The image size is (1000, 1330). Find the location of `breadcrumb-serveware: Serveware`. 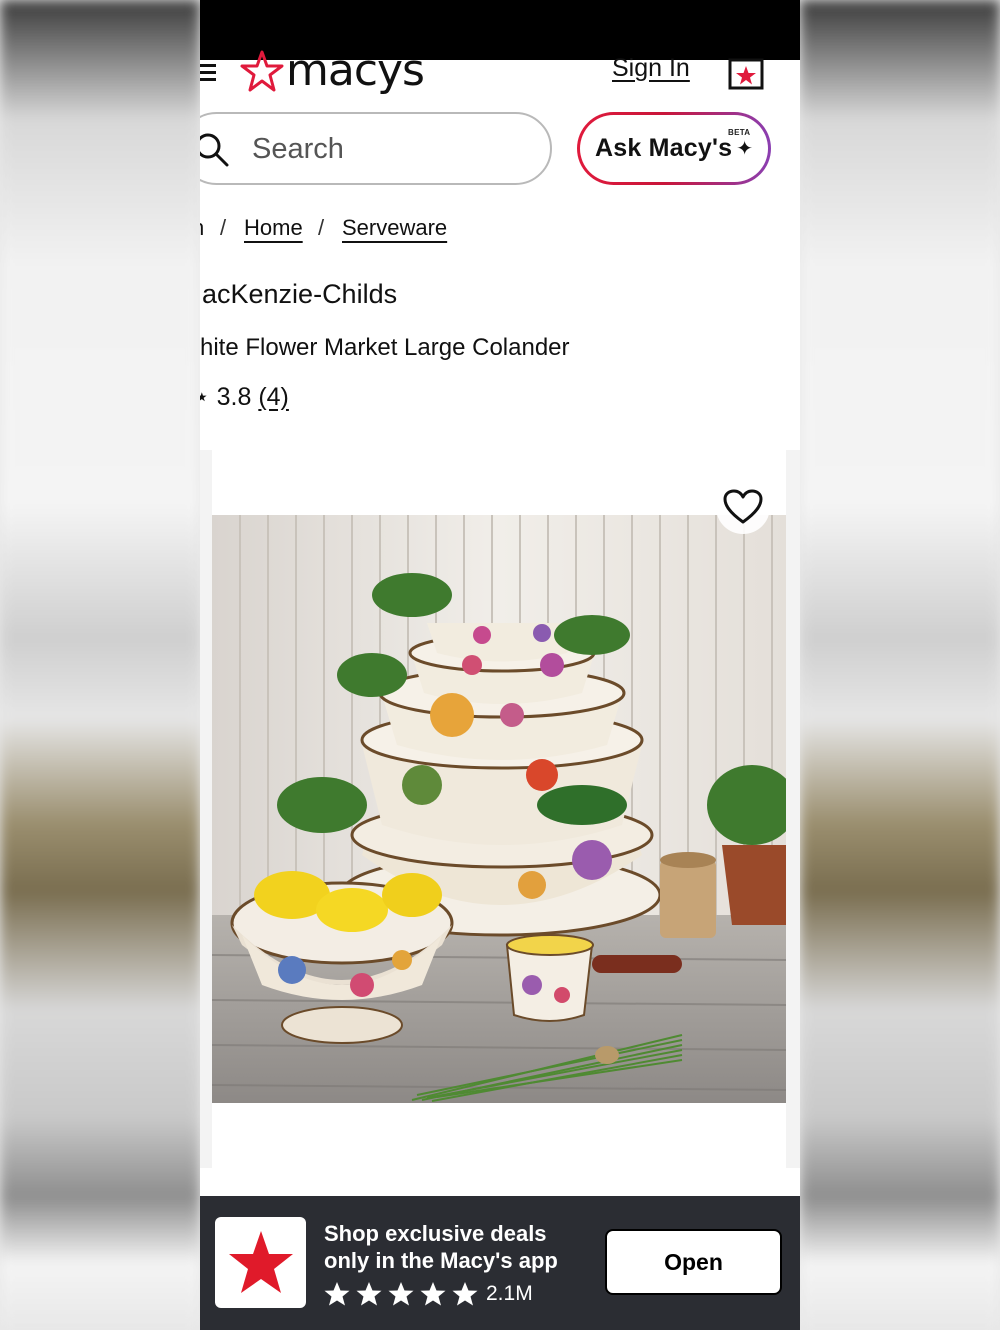

breadcrumb-serveware: Serveware is located at coordinates (394, 228).